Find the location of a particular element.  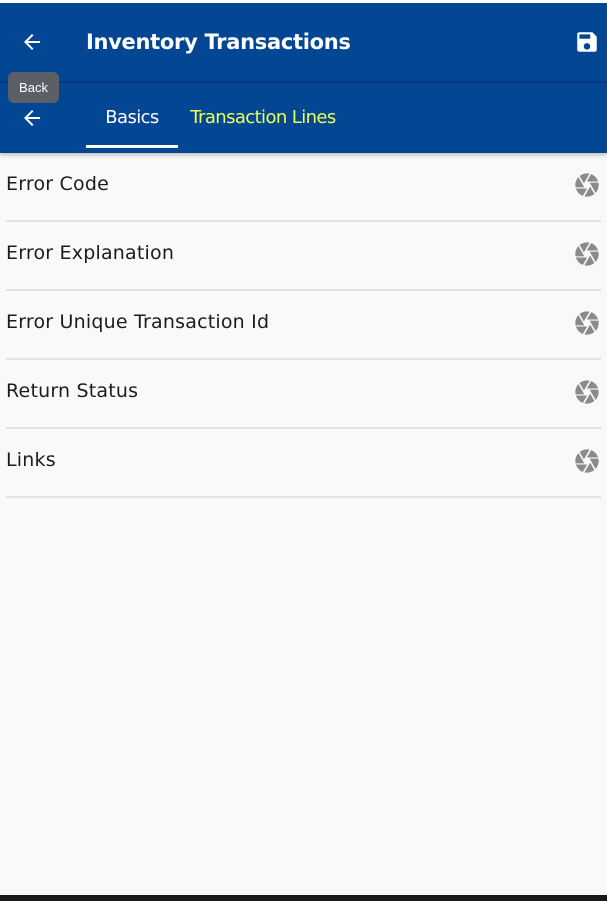

tab-basics: Basics is located at coordinates (132, 117).